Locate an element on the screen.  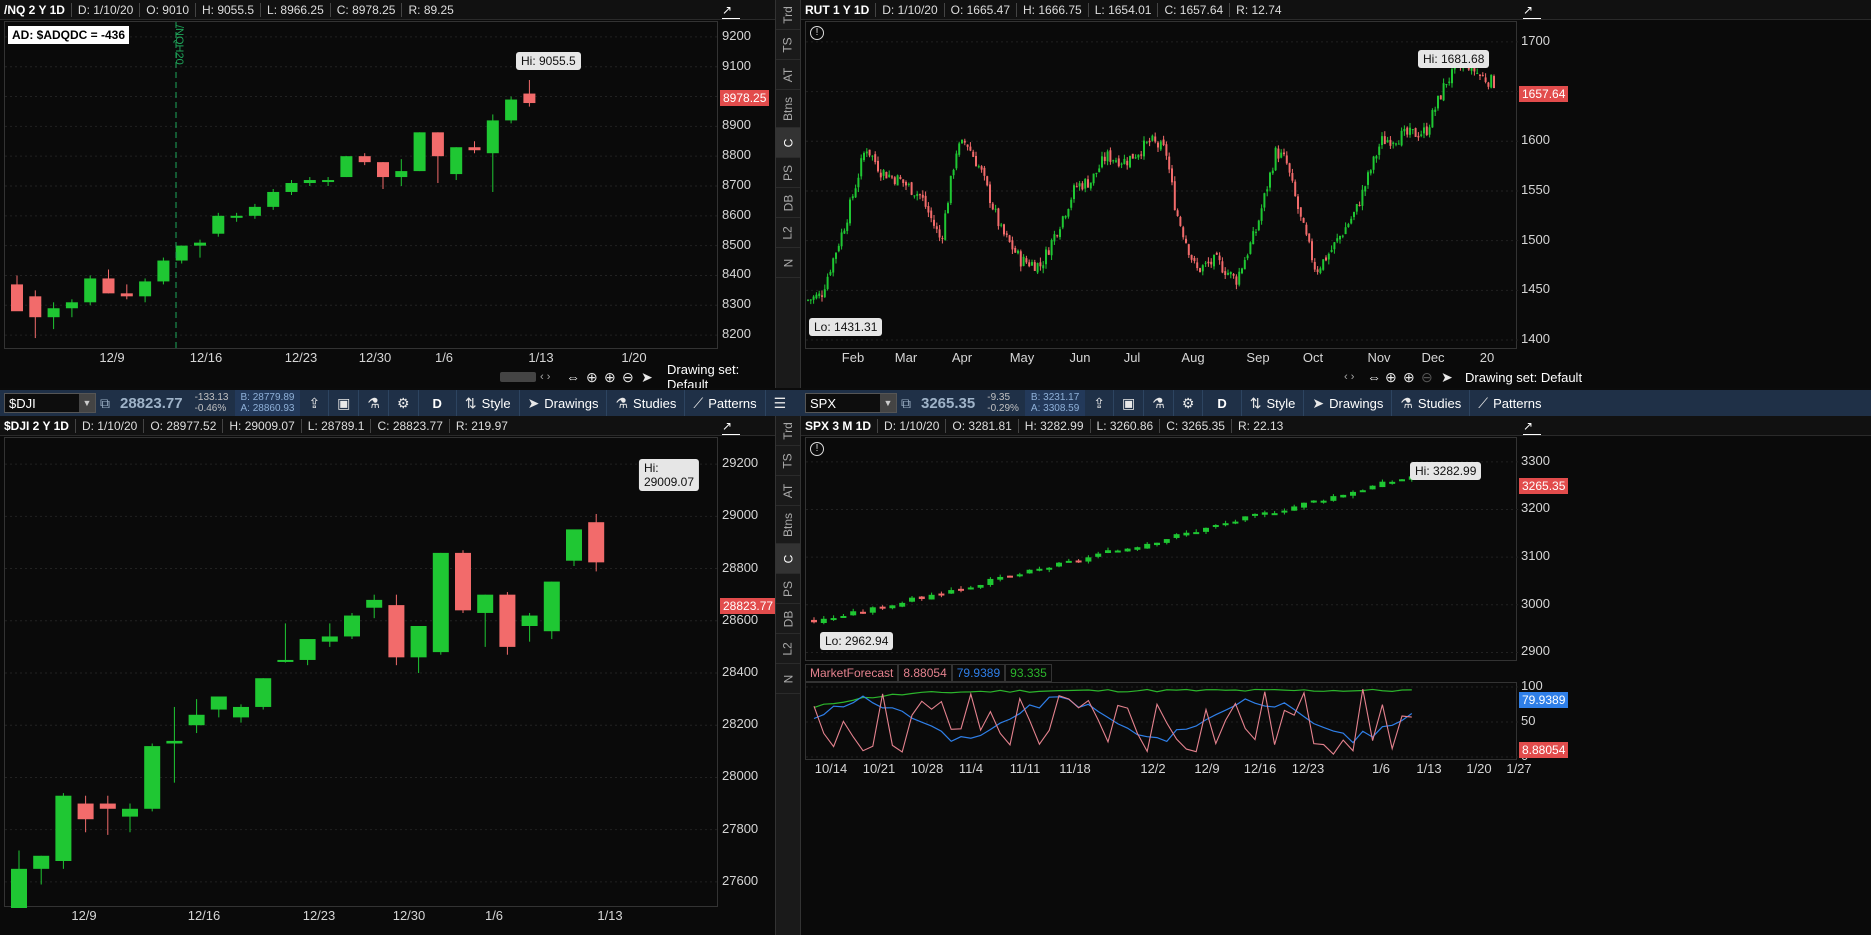
rut-symbol-label: RUT 1 Y 1D is located at coordinates (839, 9).